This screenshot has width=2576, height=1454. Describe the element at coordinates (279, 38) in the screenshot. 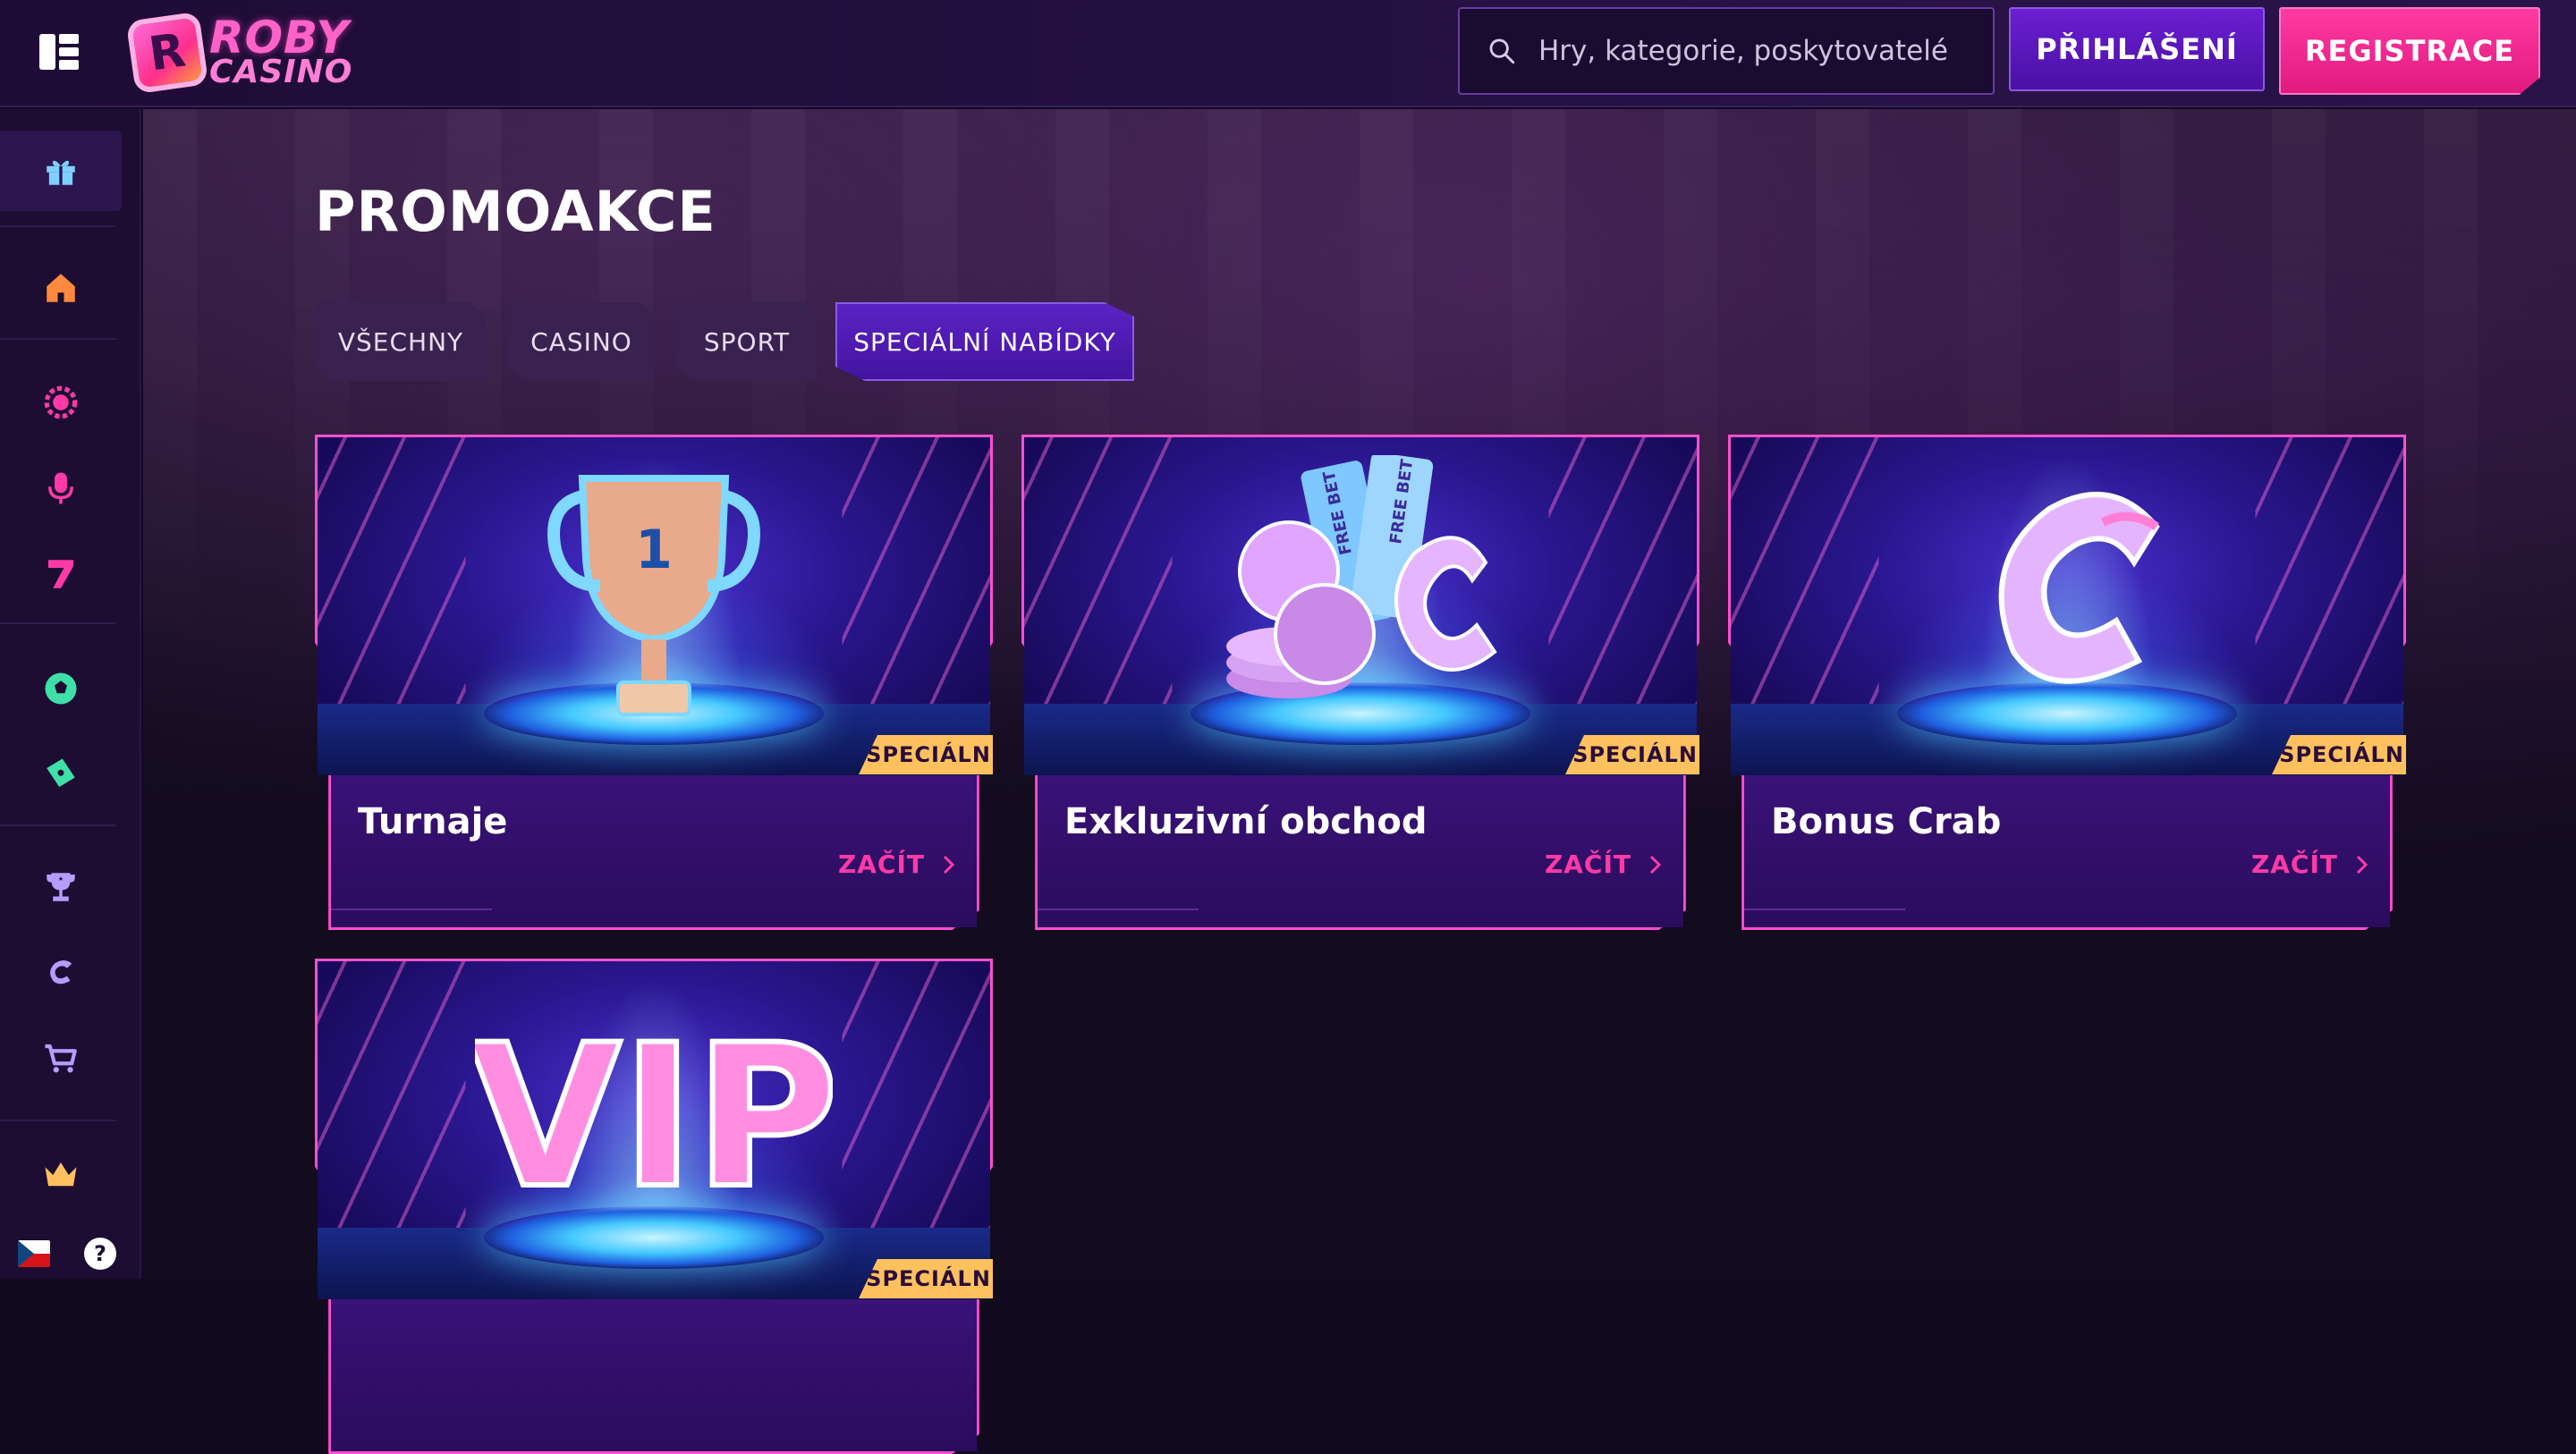

I see `logo-line-1: ROBY` at that location.